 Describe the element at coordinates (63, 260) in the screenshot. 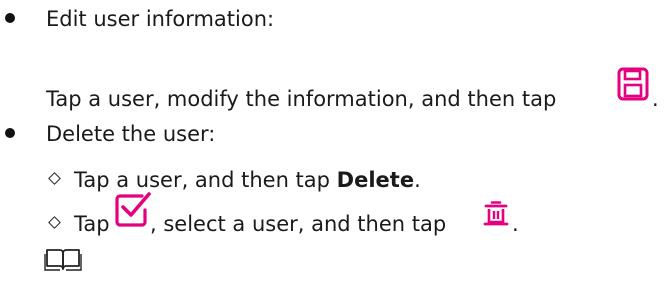

I see `book-icon` at that location.